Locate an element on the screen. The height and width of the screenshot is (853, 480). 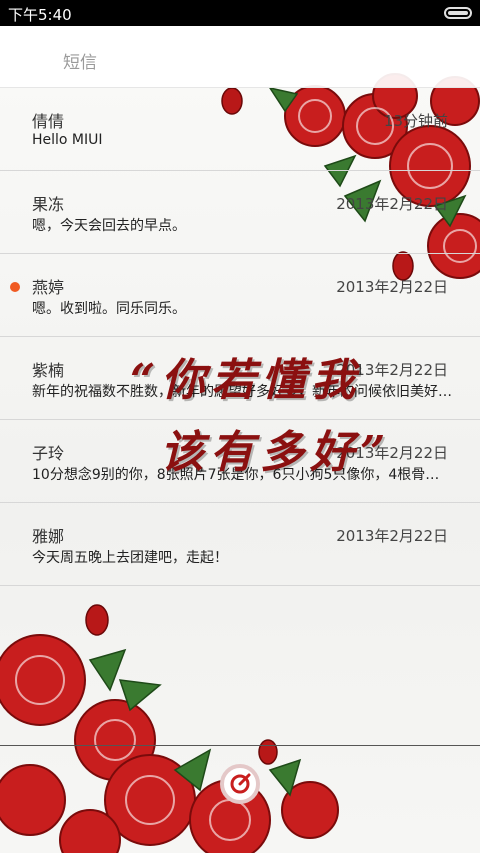
contact-name: 倩倩 is located at coordinates (48, 121).